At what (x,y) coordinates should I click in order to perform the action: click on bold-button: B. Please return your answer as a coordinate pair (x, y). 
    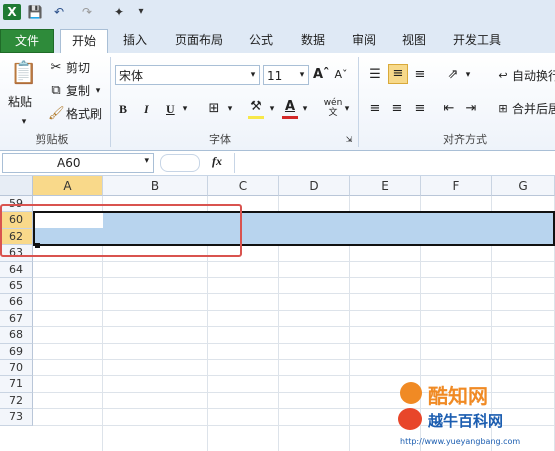
    Looking at the image, I should click on (123, 109).